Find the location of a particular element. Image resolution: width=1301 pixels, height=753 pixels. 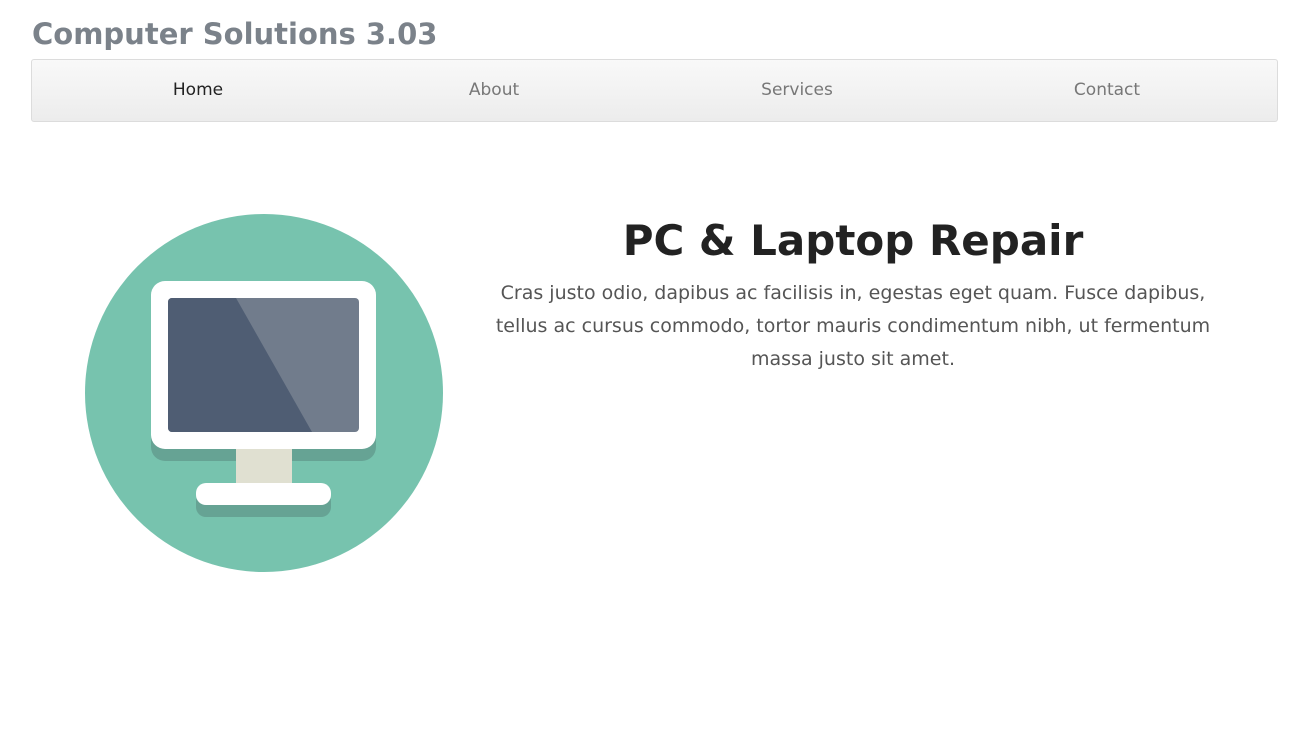

monitor-stand-neck-front is located at coordinates (264, 463).